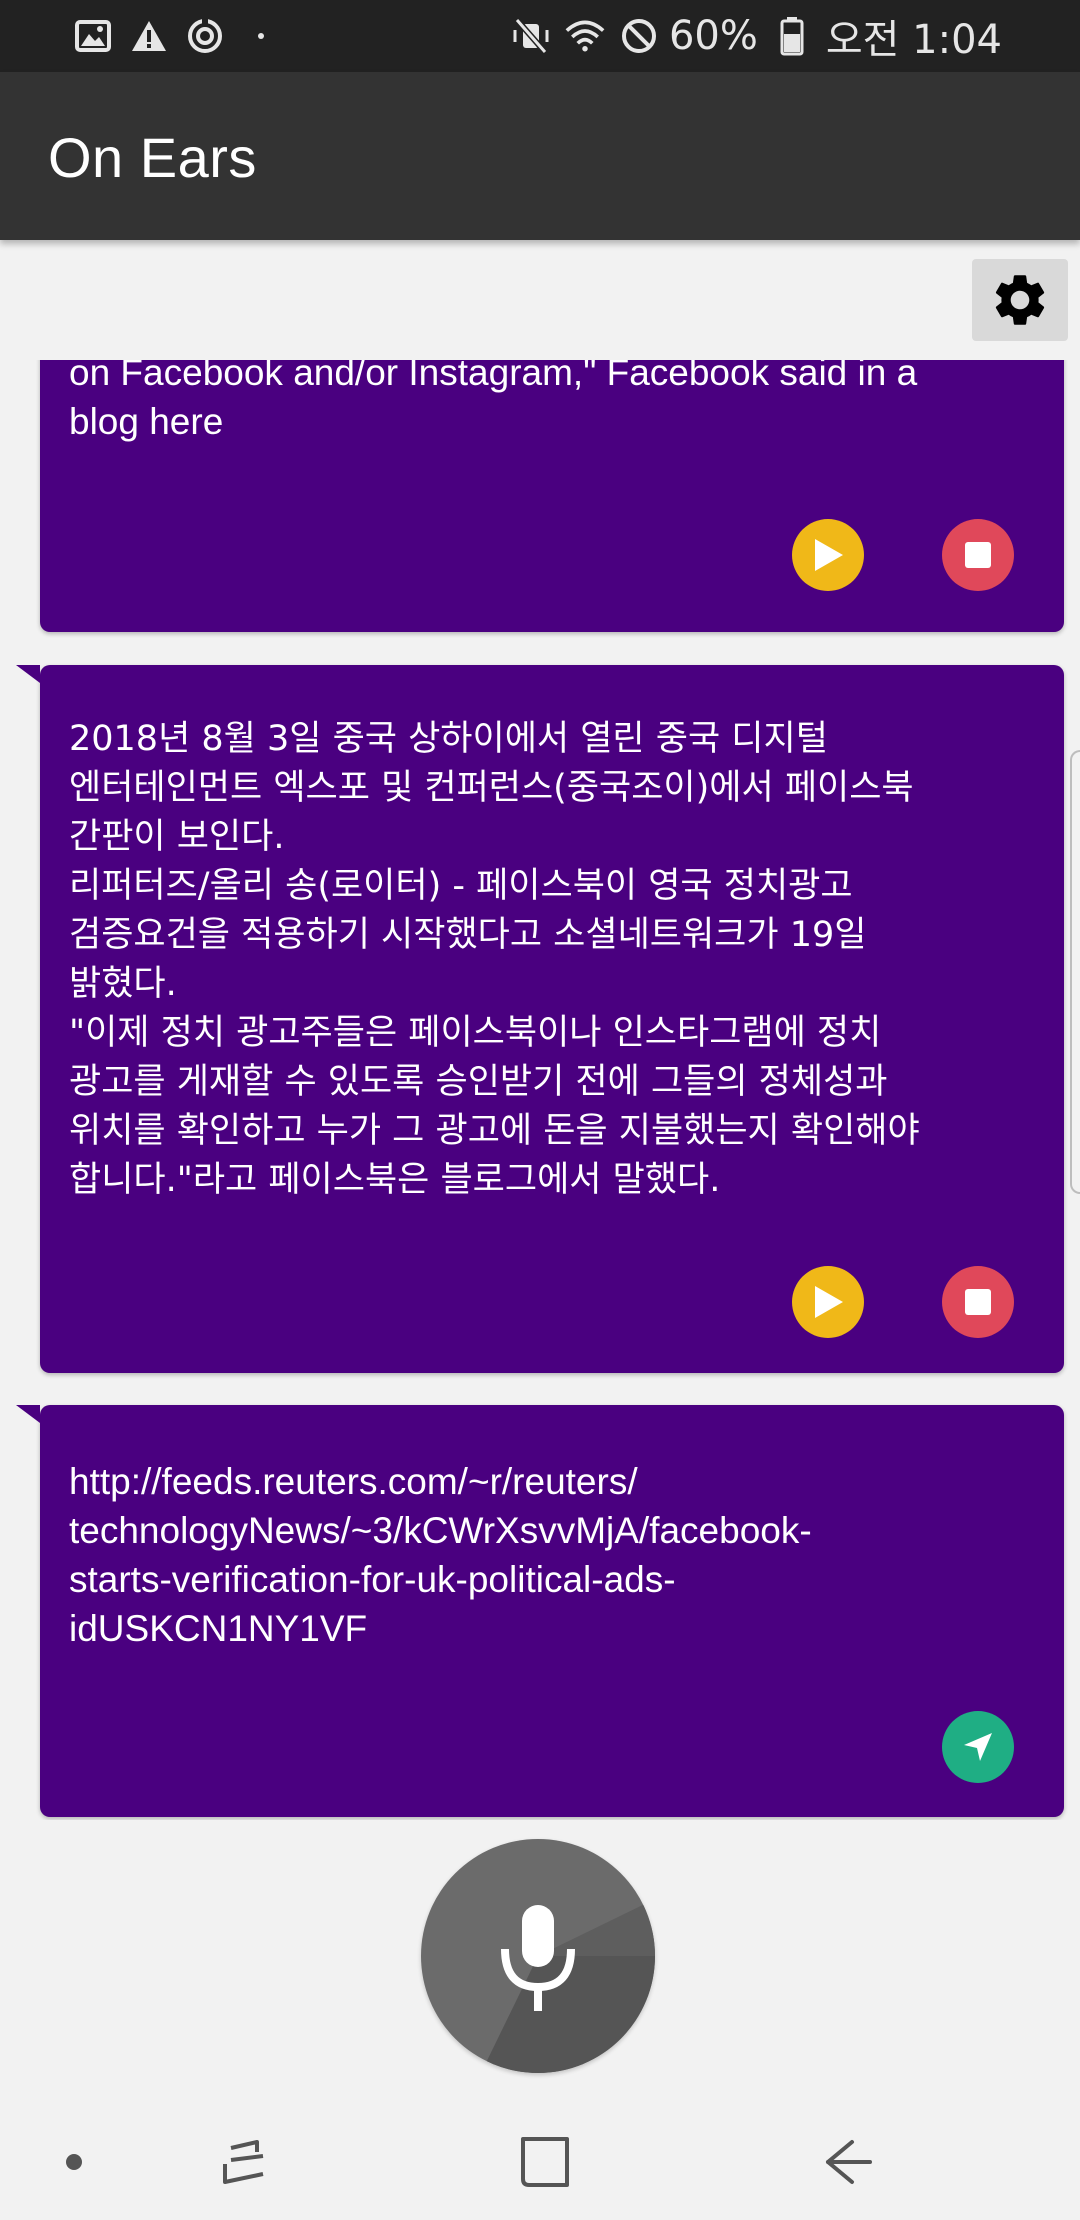  Describe the element at coordinates (205, 36) in the screenshot. I see `sync-icon` at that location.